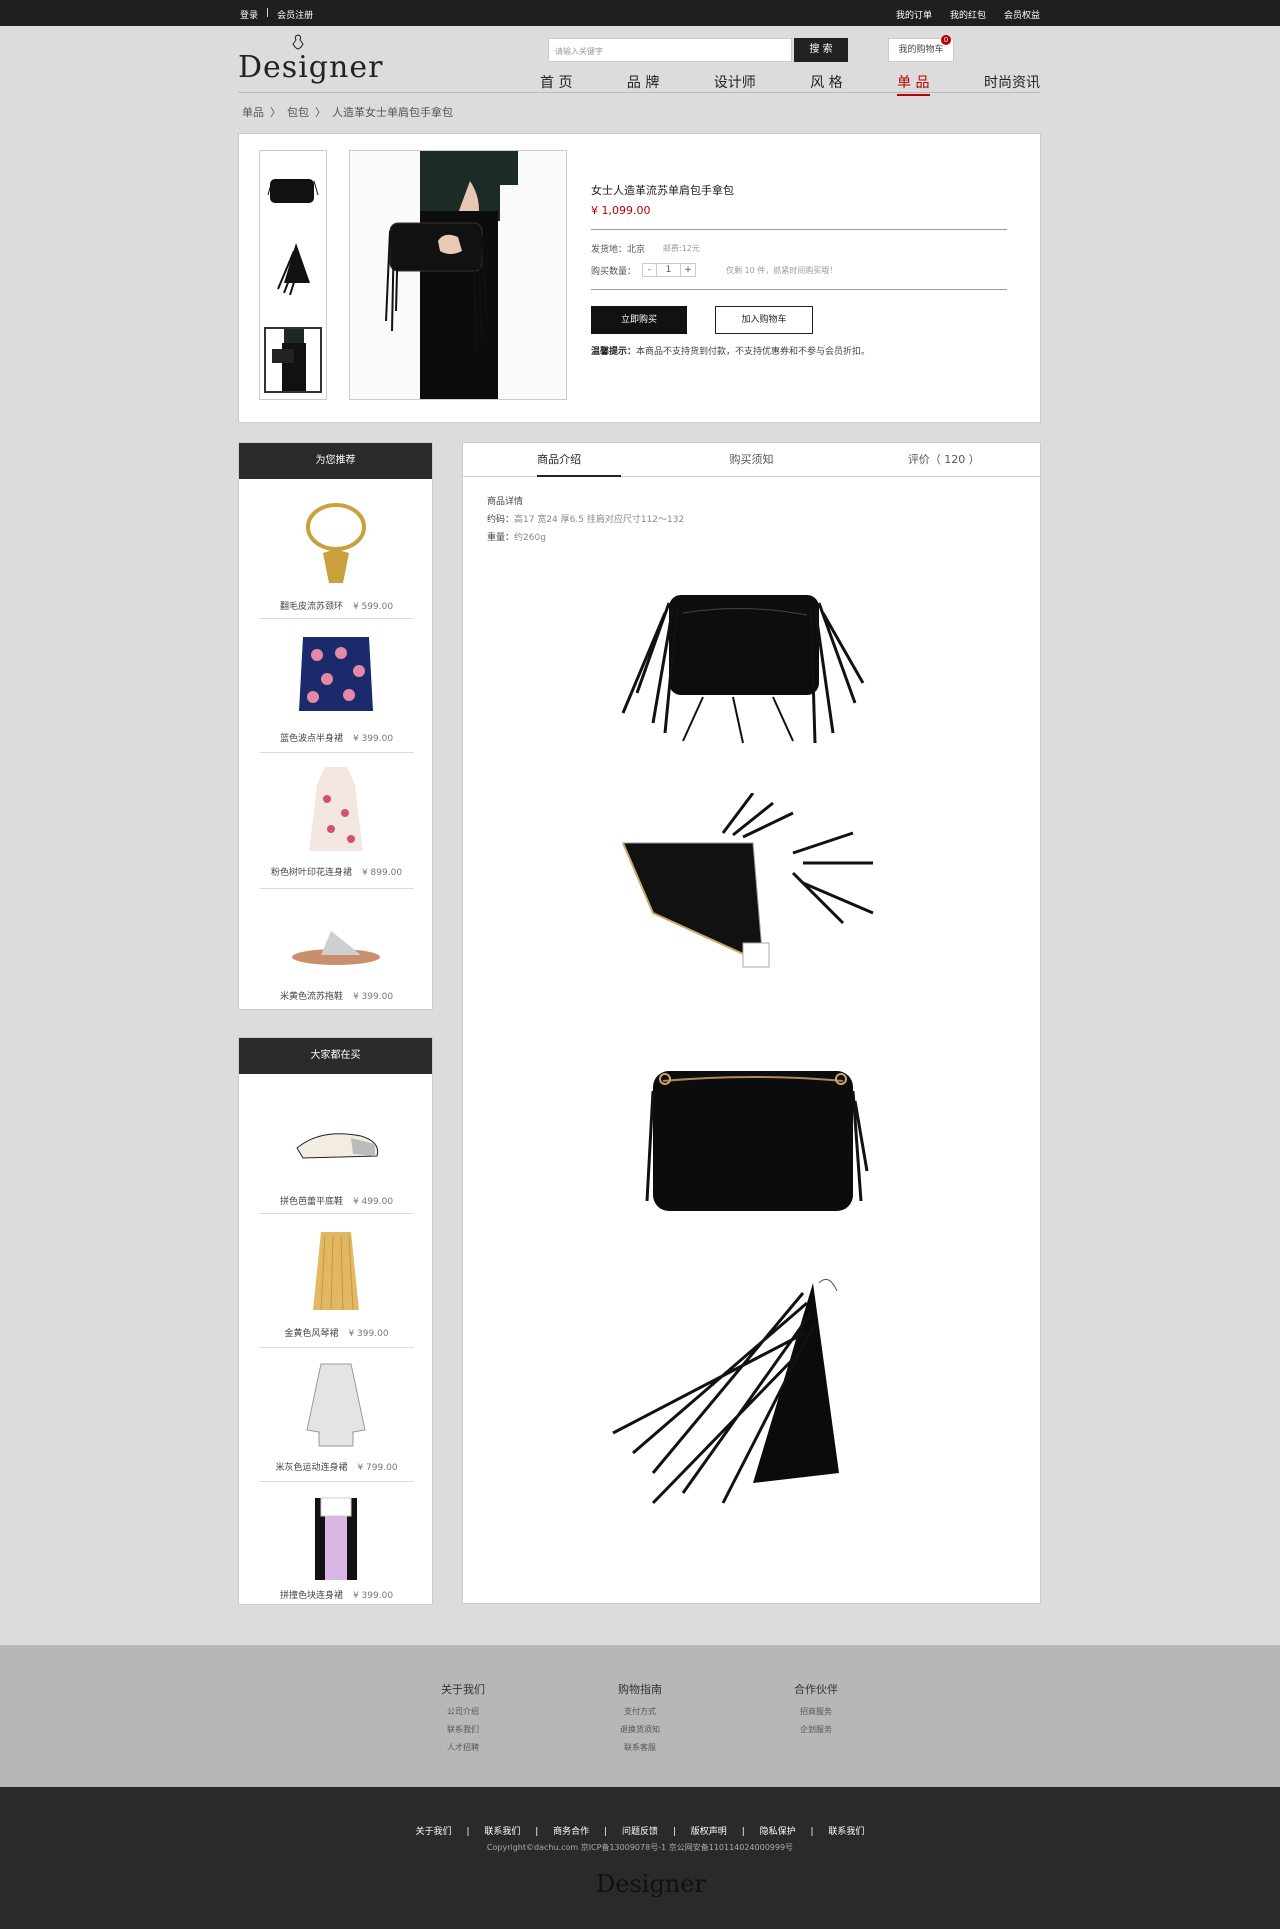 The image size is (1280, 1929). What do you see at coordinates (335, 461) in the screenshot?
I see `recommend-title: 为您推荐` at bounding box center [335, 461].